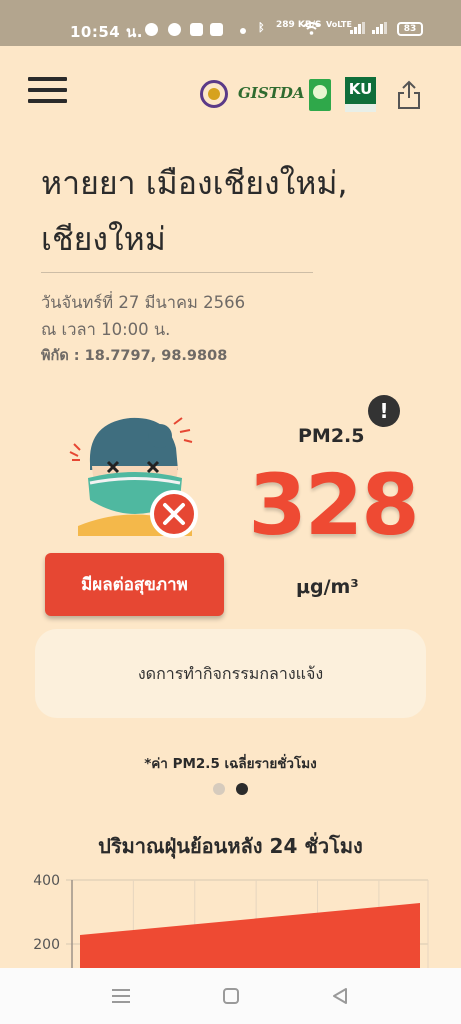 This screenshot has height=1024, width=461. What do you see at coordinates (233, 789) in the screenshot?
I see `carousel-dots` at bounding box center [233, 789].